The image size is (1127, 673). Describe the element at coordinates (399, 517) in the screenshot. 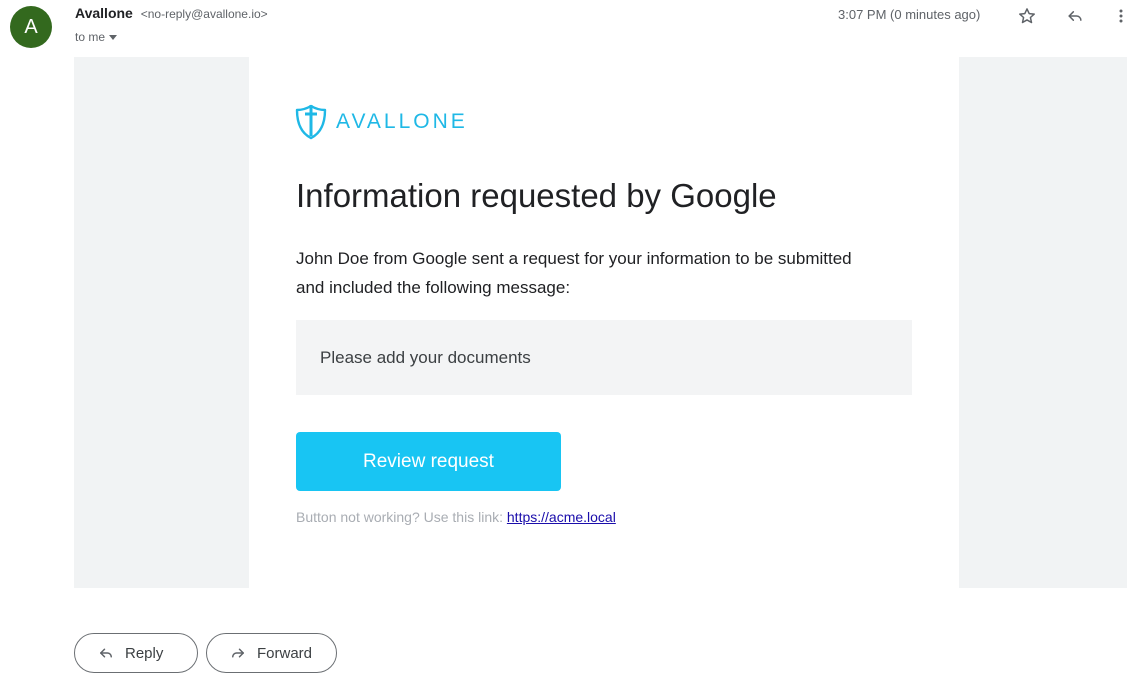

I see `fallback-text: Button not working? Use this link:` at that location.